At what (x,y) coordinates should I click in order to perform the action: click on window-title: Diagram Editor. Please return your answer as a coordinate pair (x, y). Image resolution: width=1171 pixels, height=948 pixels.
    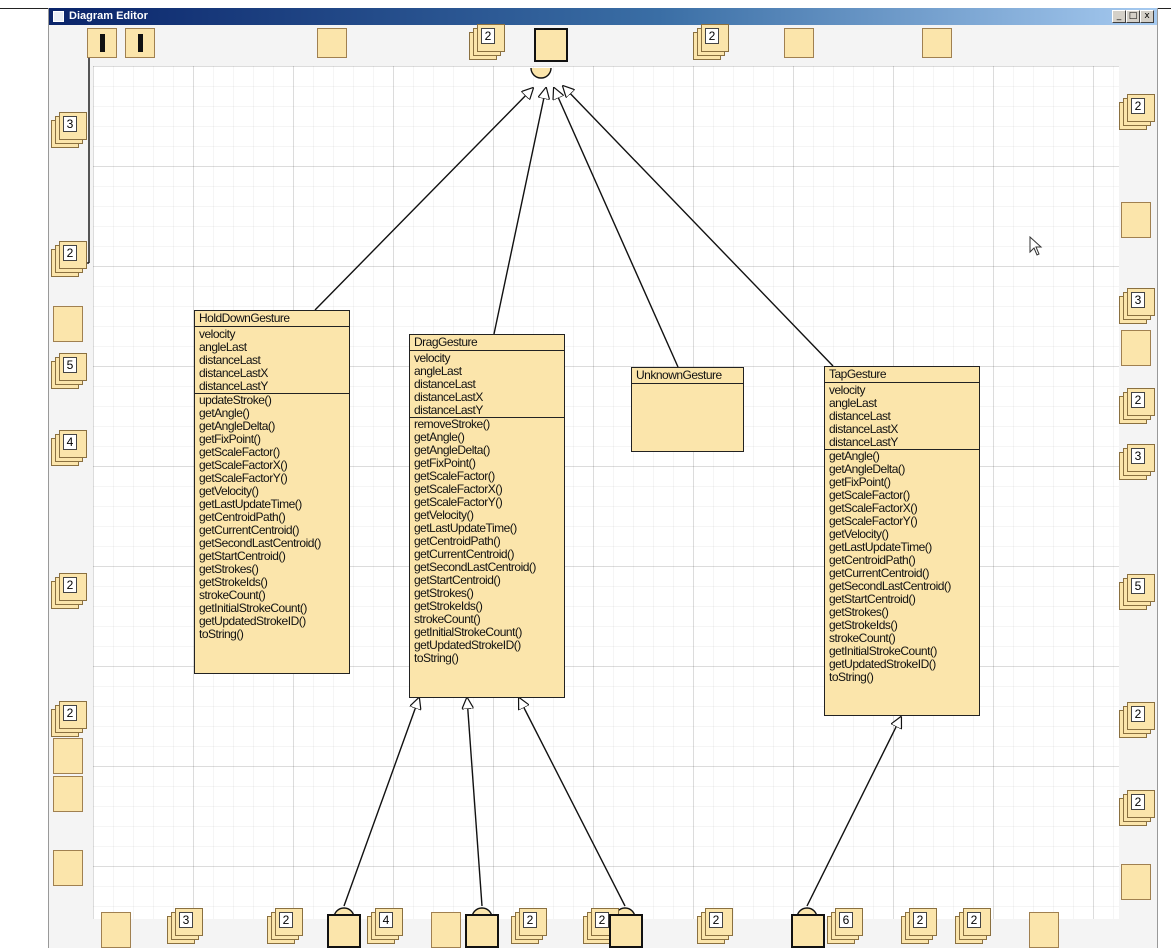
    Looking at the image, I should click on (108, 16).